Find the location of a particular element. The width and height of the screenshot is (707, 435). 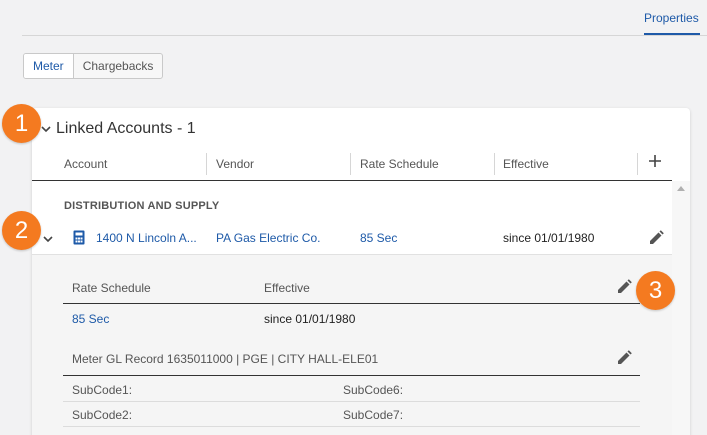

effective-value: since 01/01/1980 is located at coordinates (549, 238).